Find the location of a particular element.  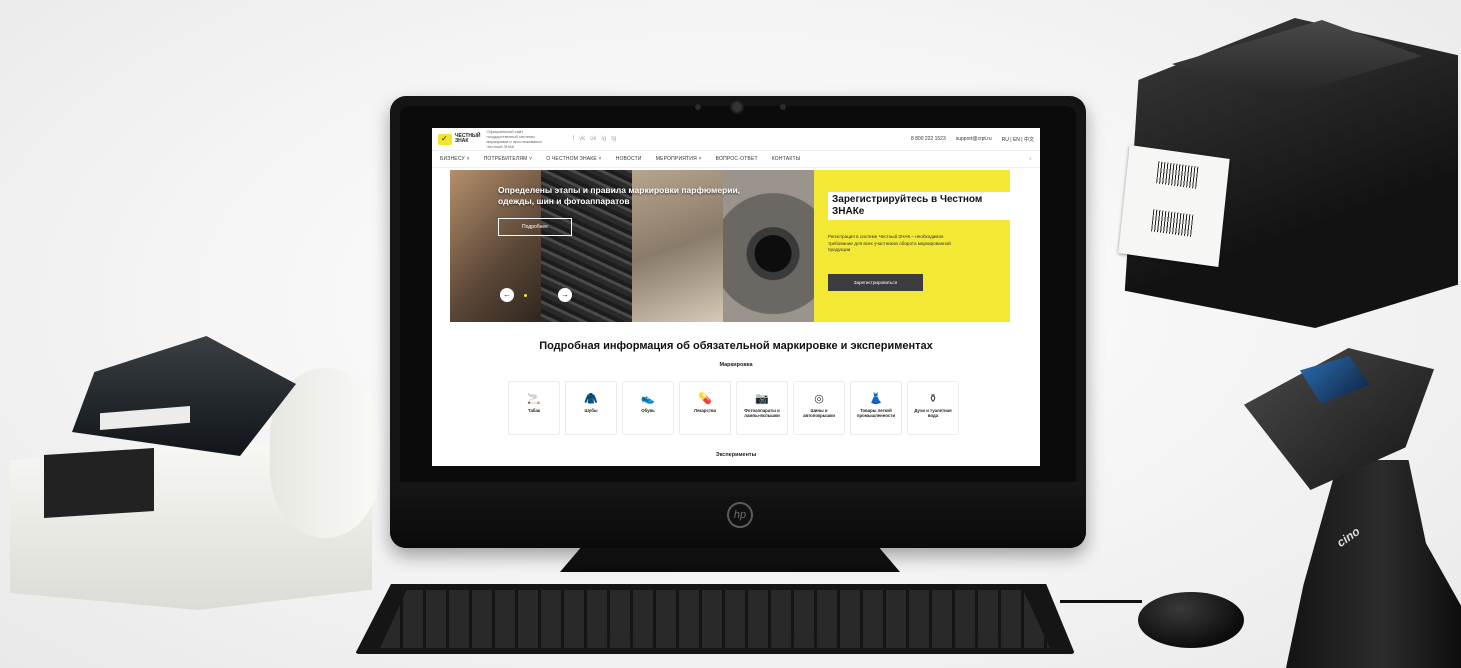

fur-coat-icon: 🧥 is located at coordinates (591, 399).